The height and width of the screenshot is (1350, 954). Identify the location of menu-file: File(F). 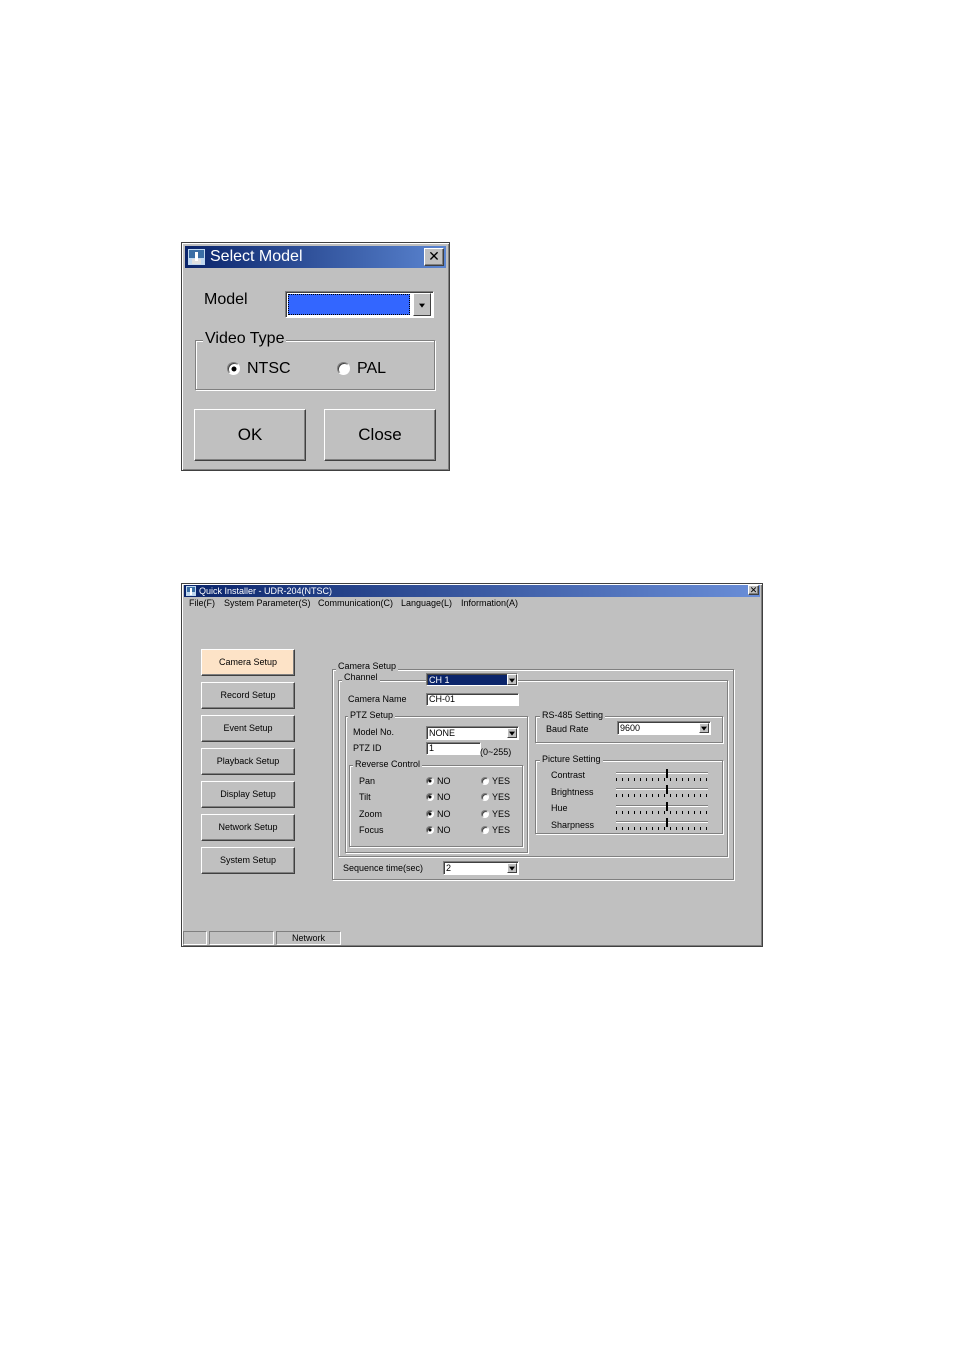
(202, 603).